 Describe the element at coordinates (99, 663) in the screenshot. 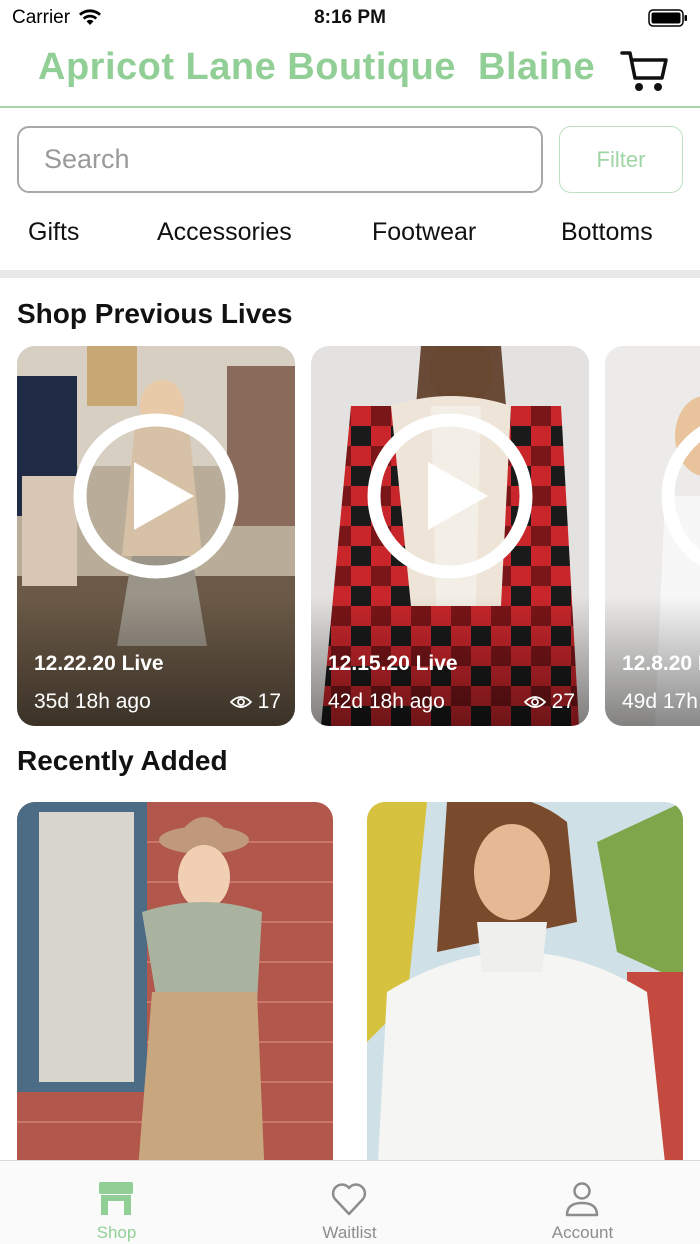

I see `live-title: 12.22.20 Live` at that location.